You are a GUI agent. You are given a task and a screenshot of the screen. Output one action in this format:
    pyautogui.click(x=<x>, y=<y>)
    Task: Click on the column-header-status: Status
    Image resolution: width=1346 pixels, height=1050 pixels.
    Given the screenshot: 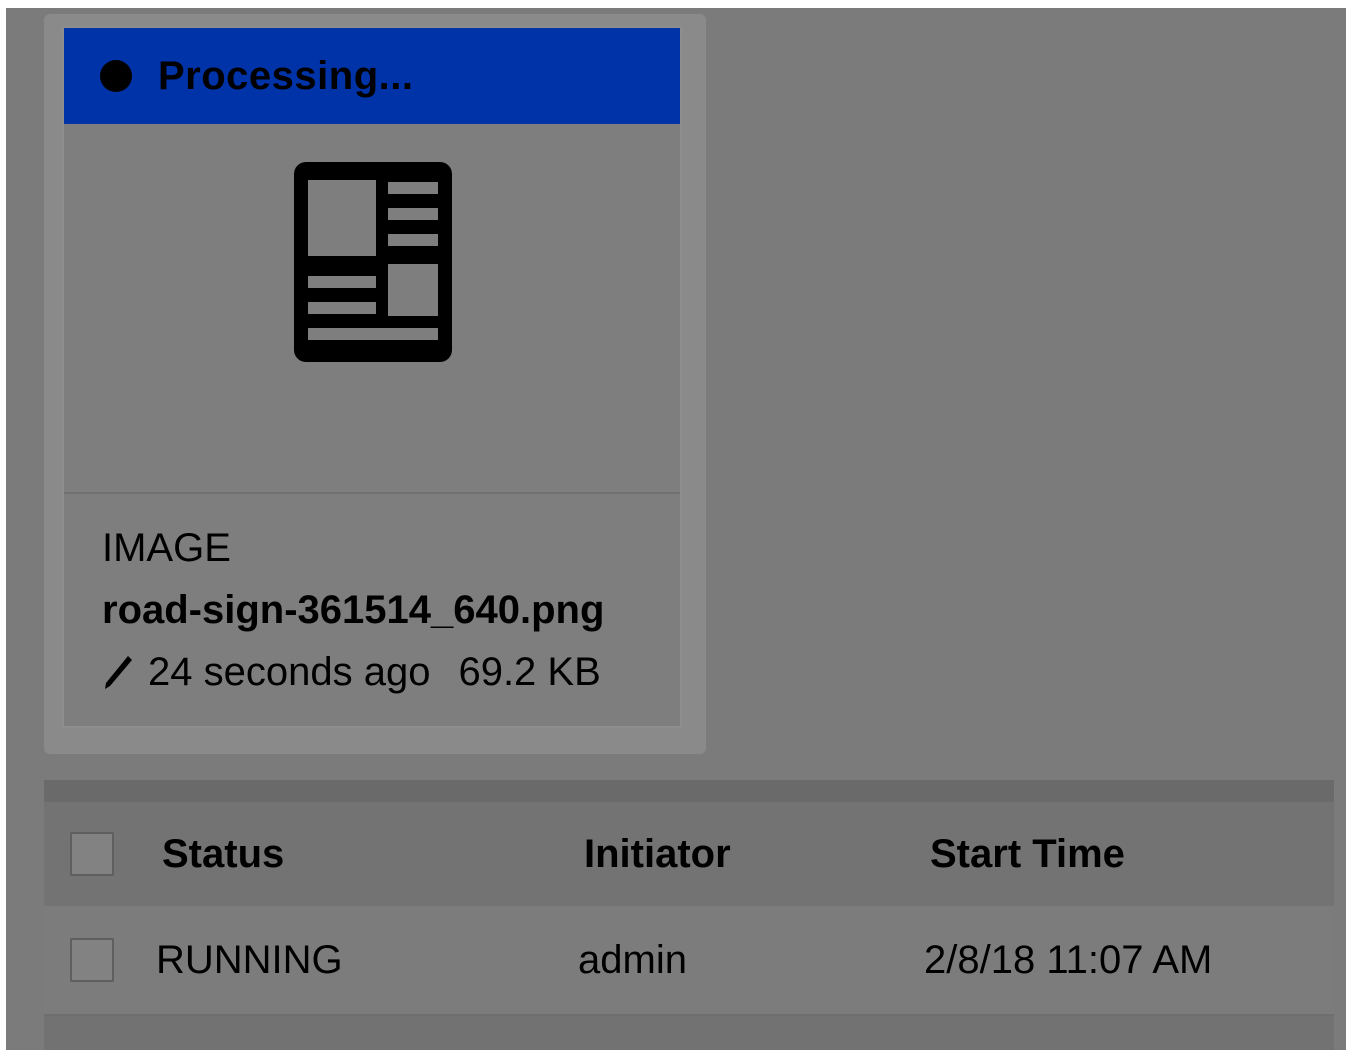 What is the action you would take?
    pyautogui.click(x=223, y=854)
    